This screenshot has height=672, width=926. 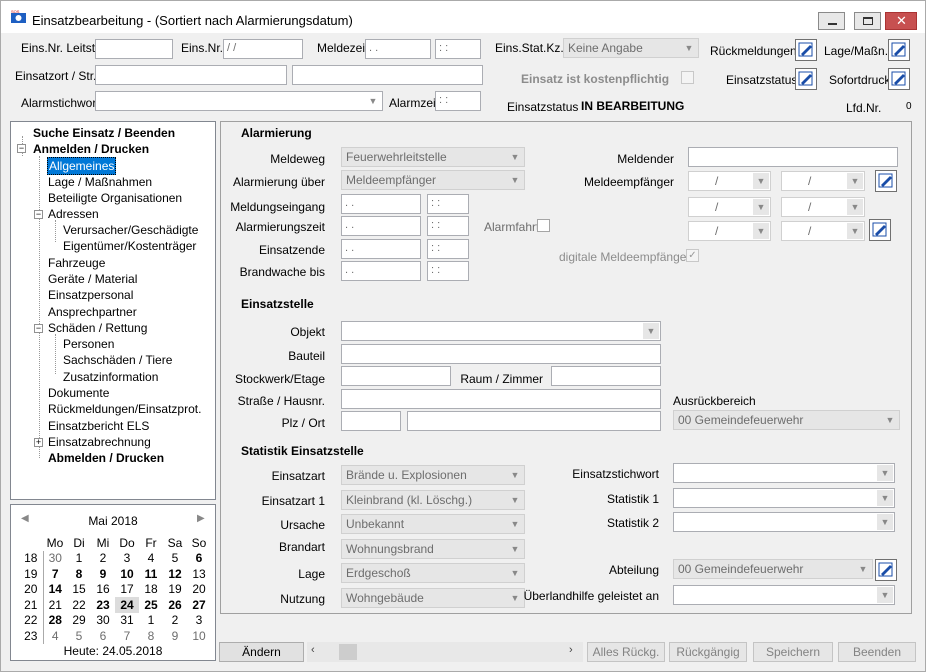 What do you see at coordinates (82, 166) in the screenshot?
I see `tree-item-allgemeines: Allgemeines` at bounding box center [82, 166].